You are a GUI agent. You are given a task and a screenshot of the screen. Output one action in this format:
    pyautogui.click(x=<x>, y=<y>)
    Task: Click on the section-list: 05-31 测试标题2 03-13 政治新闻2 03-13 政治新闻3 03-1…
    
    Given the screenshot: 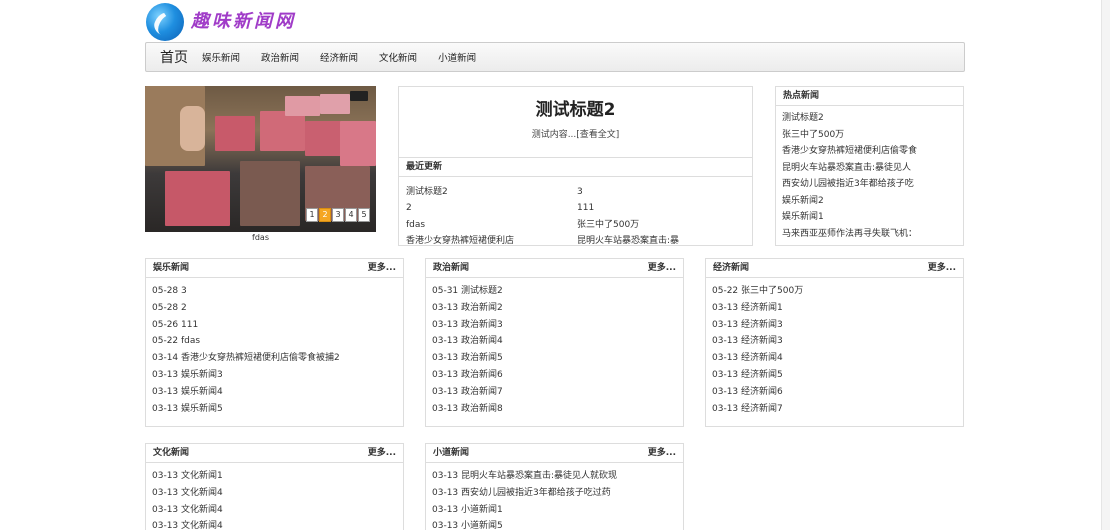 What is the action you would take?
    pyautogui.click(x=554, y=347)
    